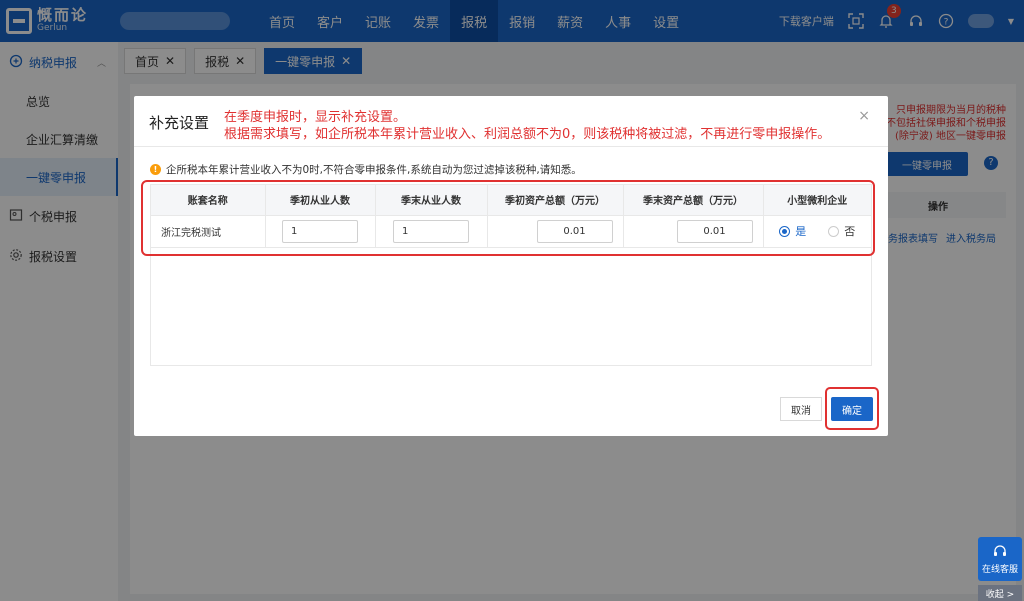 The height and width of the screenshot is (601, 1024). I want to click on online-service-button: 在线客服, so click(1000, 559).